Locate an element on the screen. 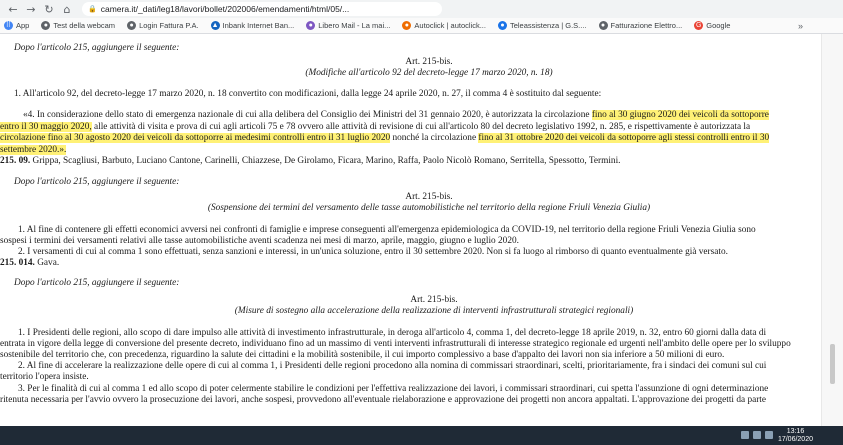 The width and height of the screenshot is (843, 445). bookmark-label: Google is located at coordinates (718, 25).